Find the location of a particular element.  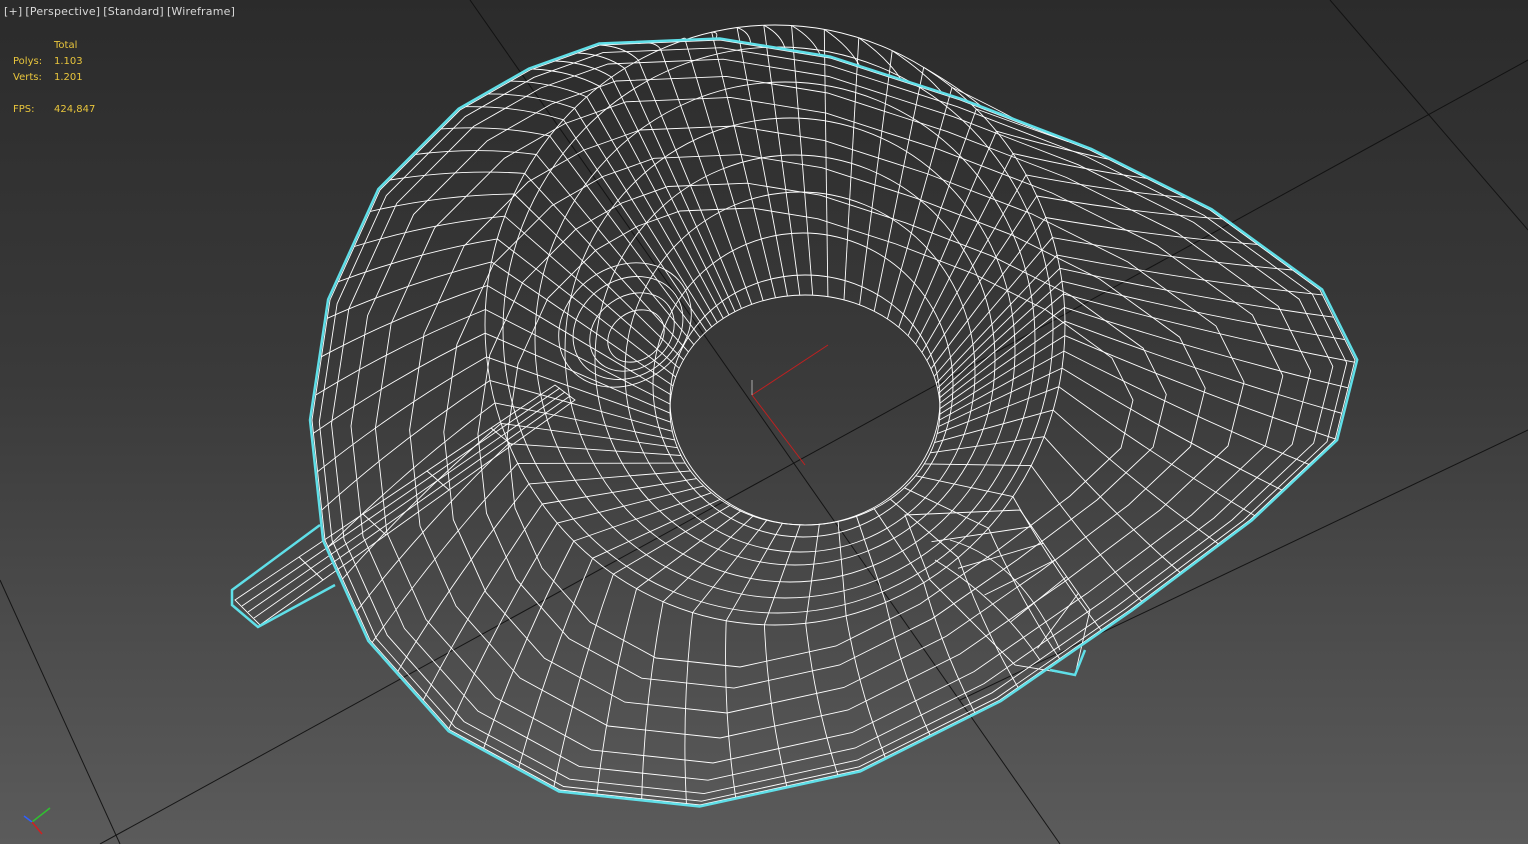

viewport-view-menu: [Perspective] is located at coordinates (62, 11).